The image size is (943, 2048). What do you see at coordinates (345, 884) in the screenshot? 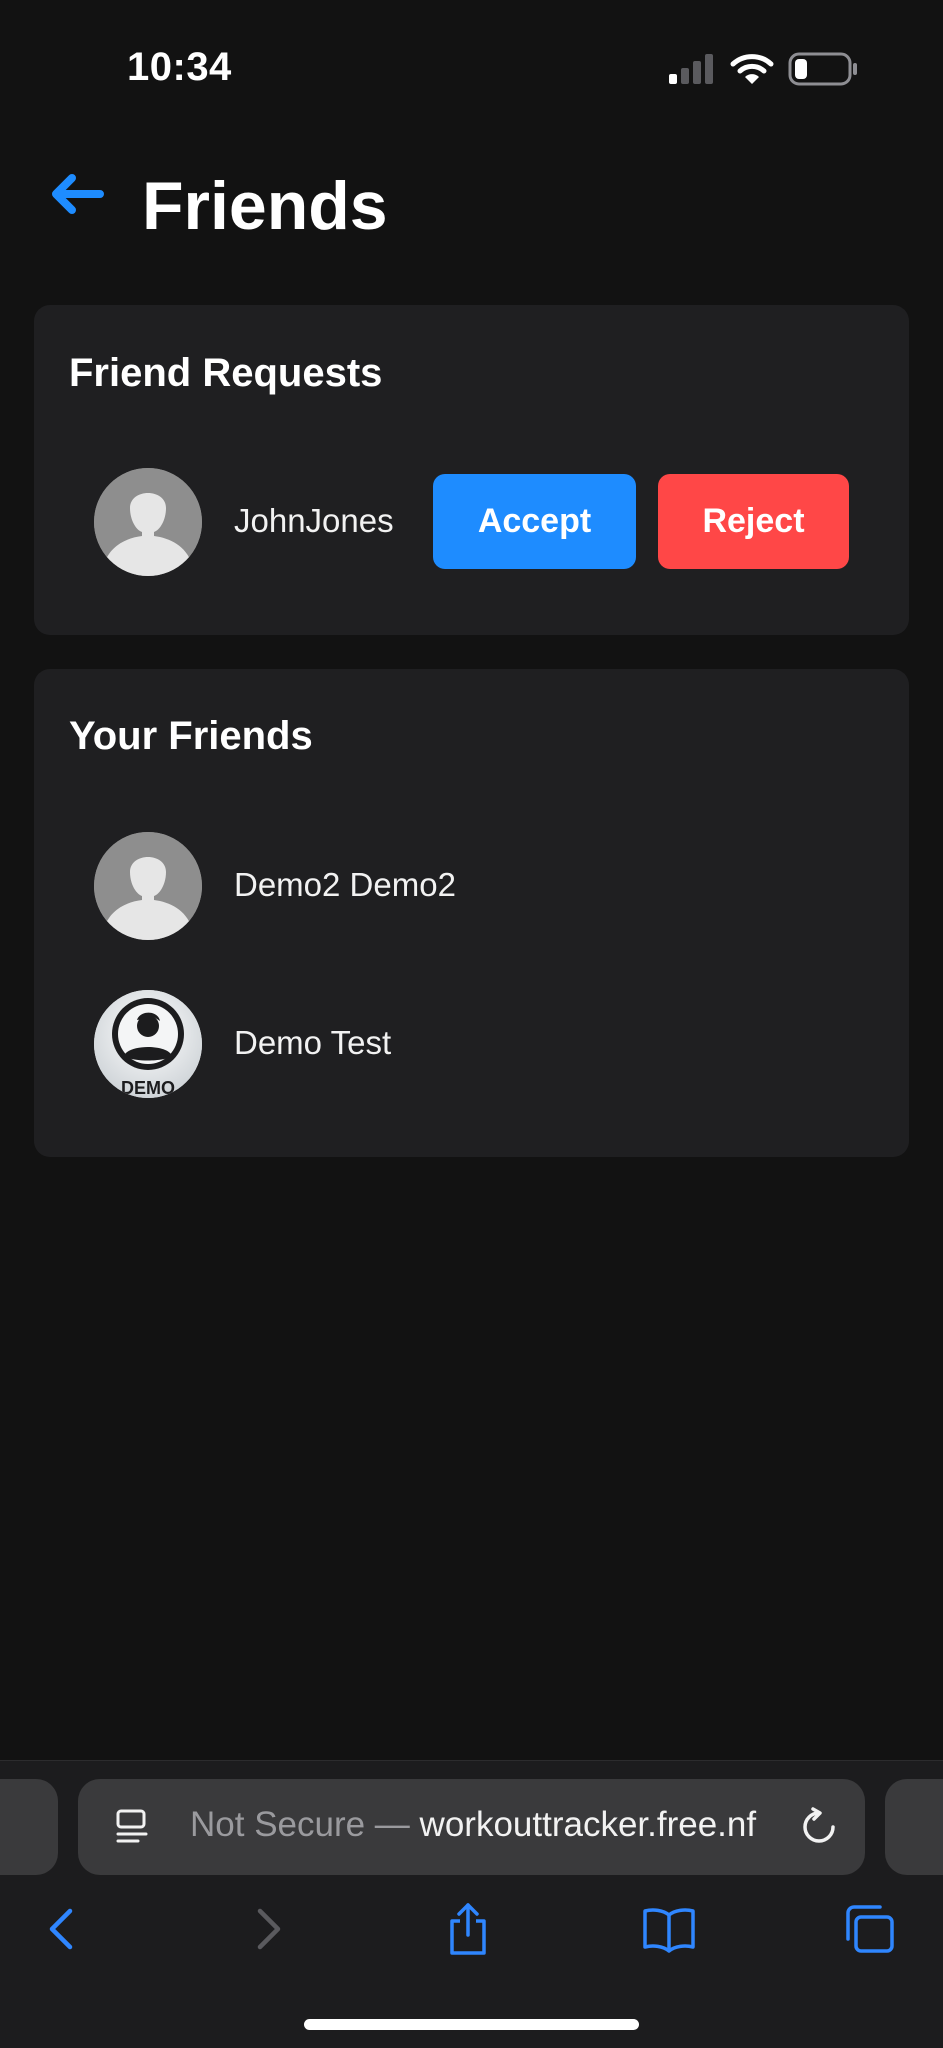
I see `friend-name: Demo2 Demo2` at bounding box center [345, 884].